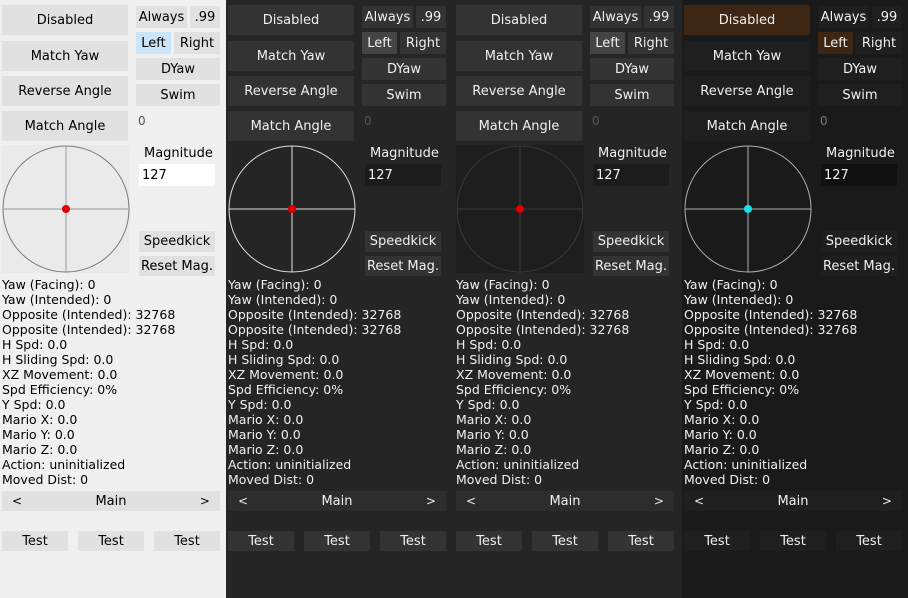 This screenshot has height=598, width=908. What do you see at coordinates (284, 359) in the screenshot?
I see `stat-line: H Sliding Spd: 0.0` at bounding box center [284, 359].